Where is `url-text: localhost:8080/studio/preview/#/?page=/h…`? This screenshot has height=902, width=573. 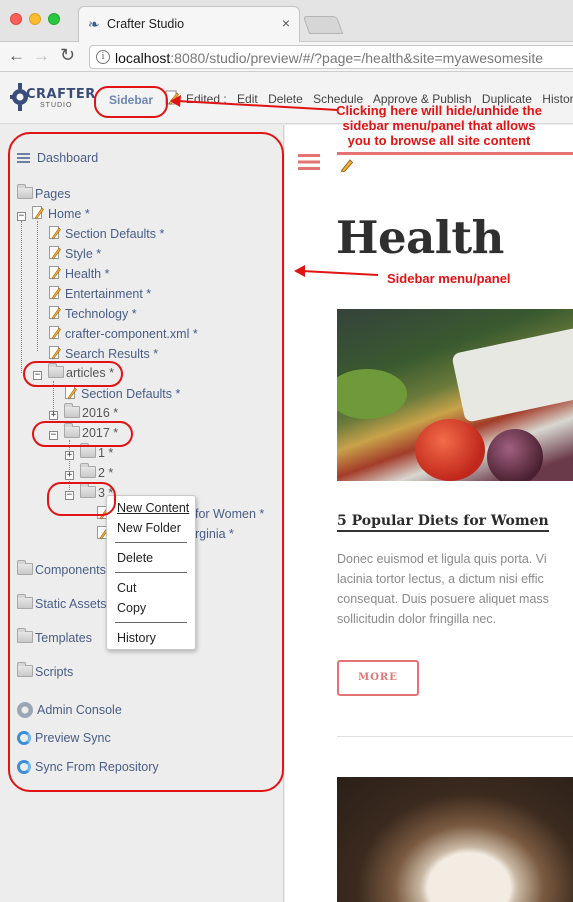
url-text: localhost:8080/studio/preview/#/?page=/h… is located at coordinates (329, 58).